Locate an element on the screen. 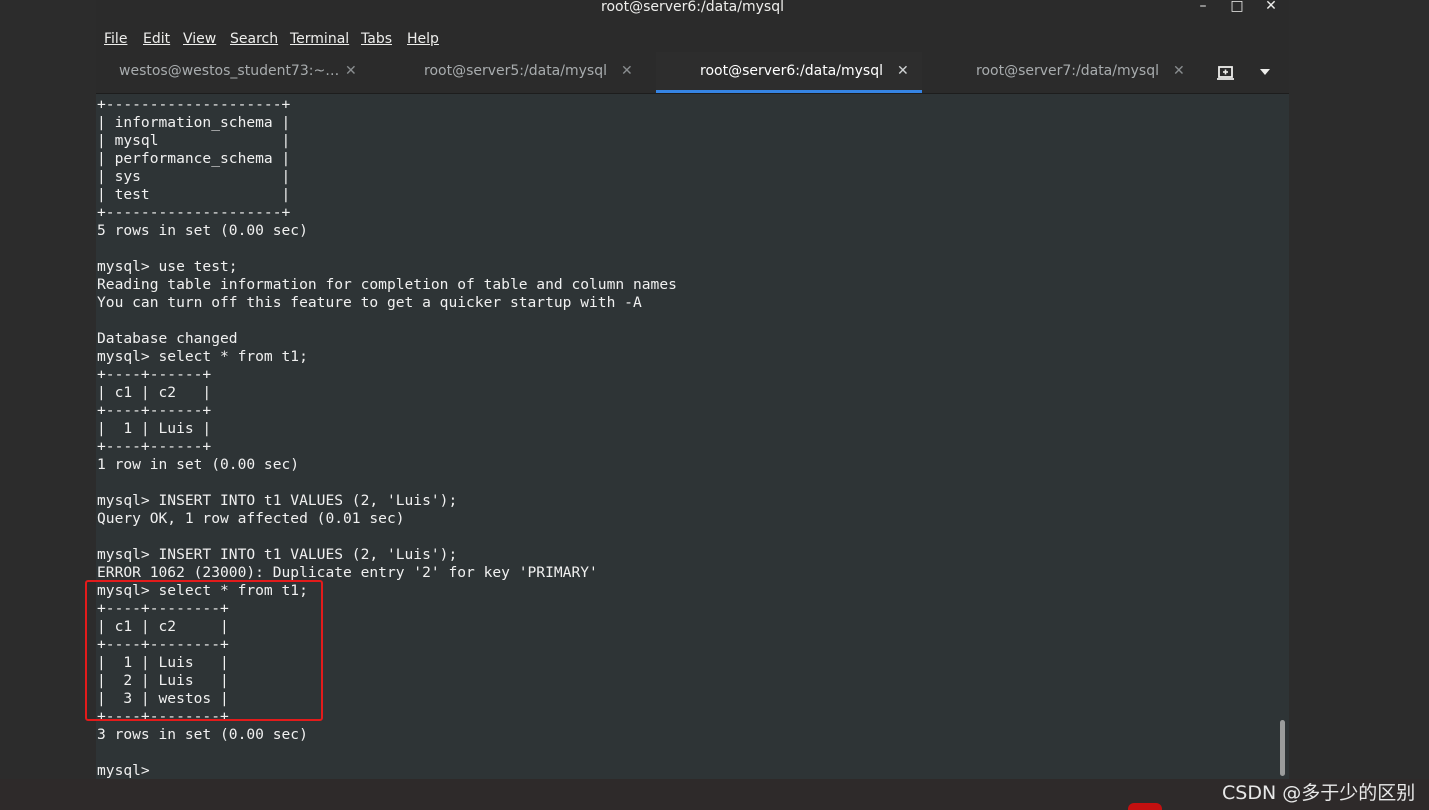 This screenshot has height=810, width=1429. menu-view-label: View is located at coordinates (200, 39).